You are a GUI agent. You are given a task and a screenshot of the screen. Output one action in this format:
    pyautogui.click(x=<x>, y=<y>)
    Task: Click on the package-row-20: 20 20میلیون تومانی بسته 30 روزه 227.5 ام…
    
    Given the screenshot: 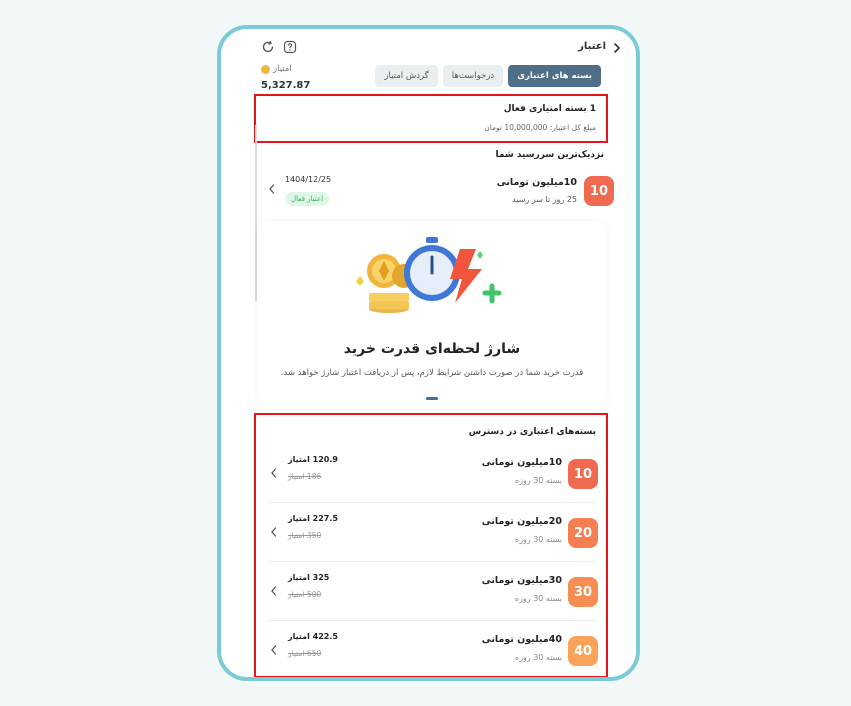 What is the action you would take?
    pyautogui.click(x=433, y=533)
    